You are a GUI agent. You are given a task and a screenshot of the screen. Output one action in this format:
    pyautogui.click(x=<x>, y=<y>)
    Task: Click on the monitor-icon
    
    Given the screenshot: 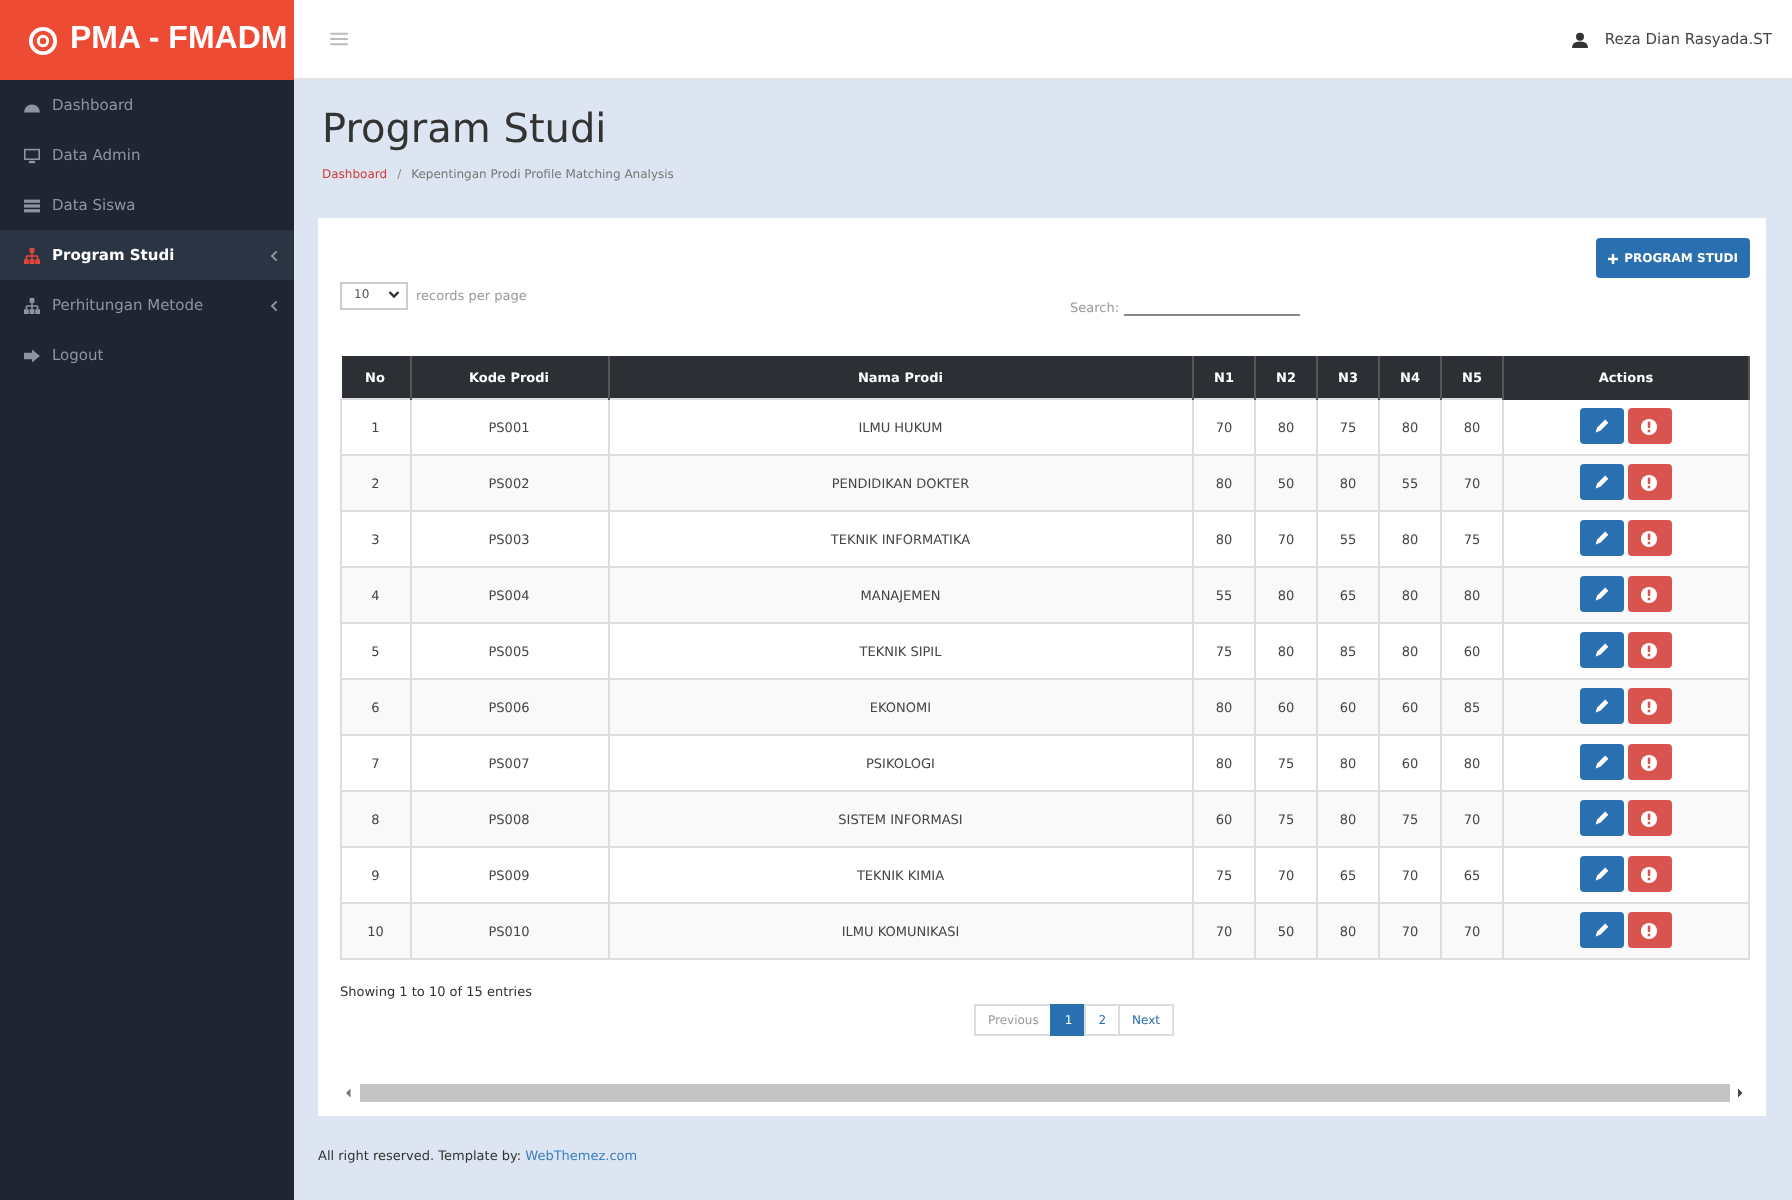 What is the action you would take?
    pyautogui.click(x=32, y=155)
    